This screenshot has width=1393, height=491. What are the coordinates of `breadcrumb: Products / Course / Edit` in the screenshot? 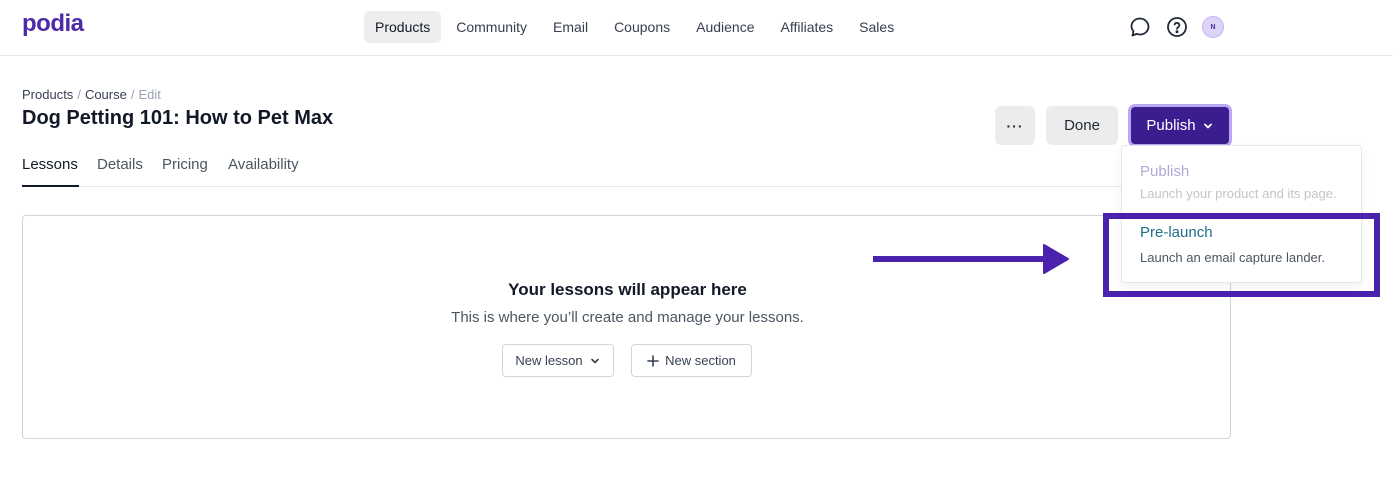 It's located at (91, 94).